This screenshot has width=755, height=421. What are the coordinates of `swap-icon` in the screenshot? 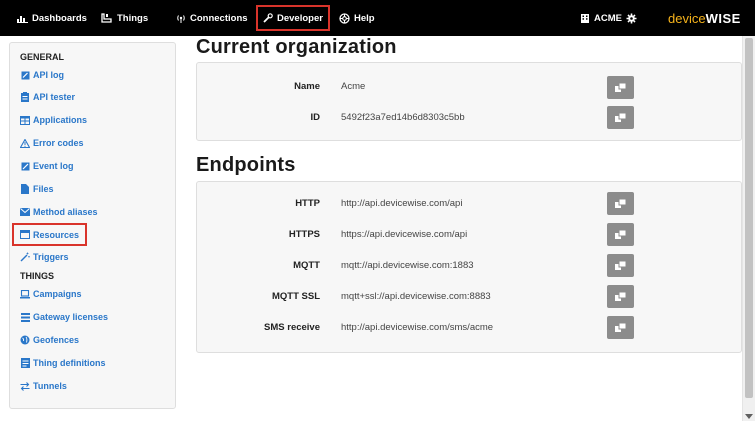 It's located at (25, 386).